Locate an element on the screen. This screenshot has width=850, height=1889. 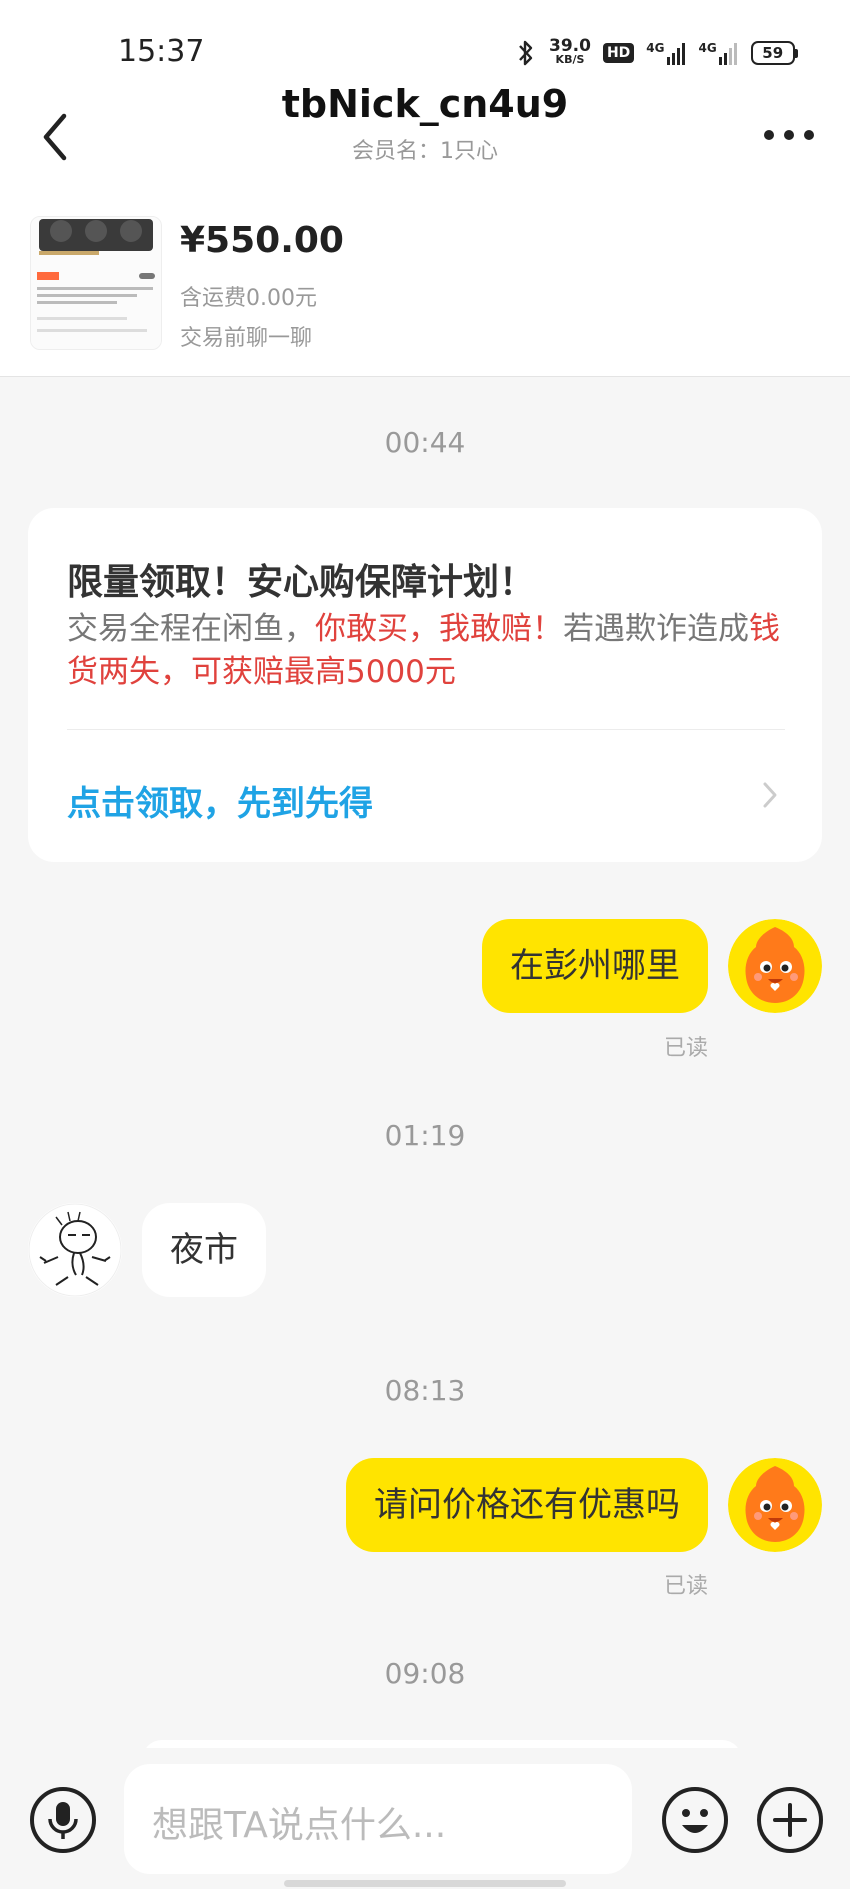
chat-hint: 交易前聊一聊 is located at coordinates (246, 338).